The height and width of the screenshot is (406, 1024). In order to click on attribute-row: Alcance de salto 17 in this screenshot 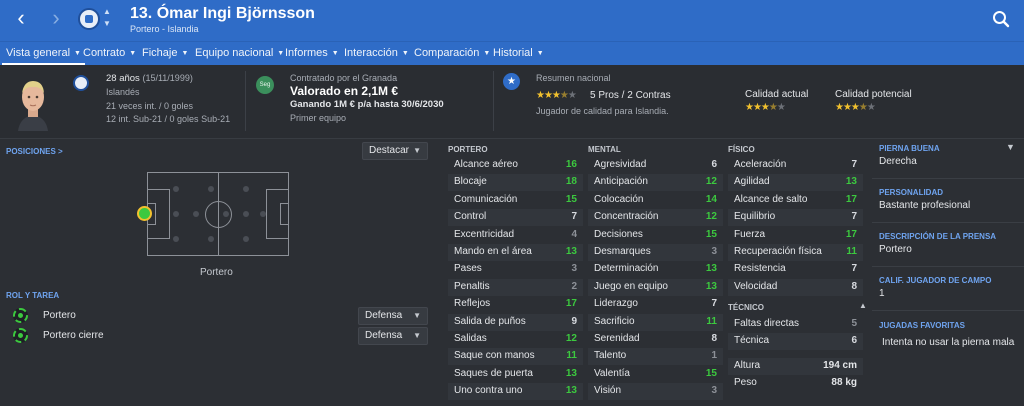, I will do `click(795, 200)`.